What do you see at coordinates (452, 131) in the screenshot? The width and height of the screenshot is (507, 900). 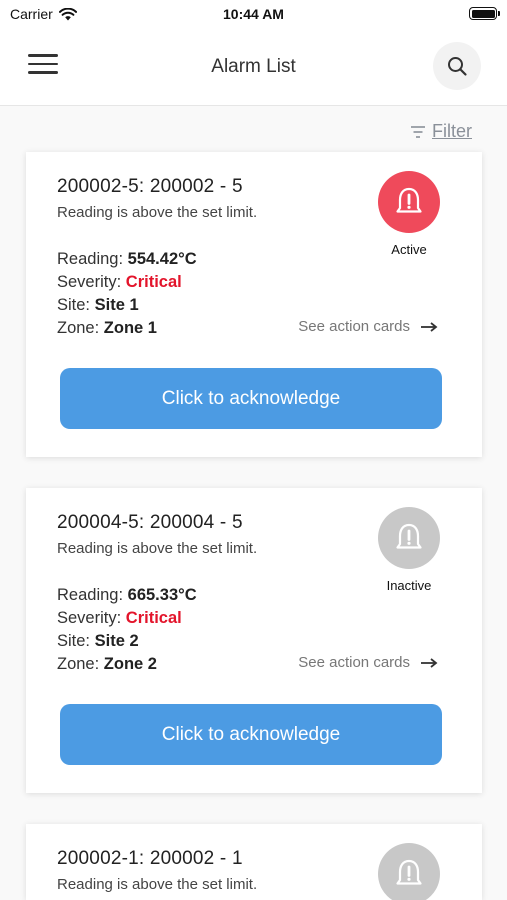 I see `filter-label: Filter` at bounding box center [452, 131].